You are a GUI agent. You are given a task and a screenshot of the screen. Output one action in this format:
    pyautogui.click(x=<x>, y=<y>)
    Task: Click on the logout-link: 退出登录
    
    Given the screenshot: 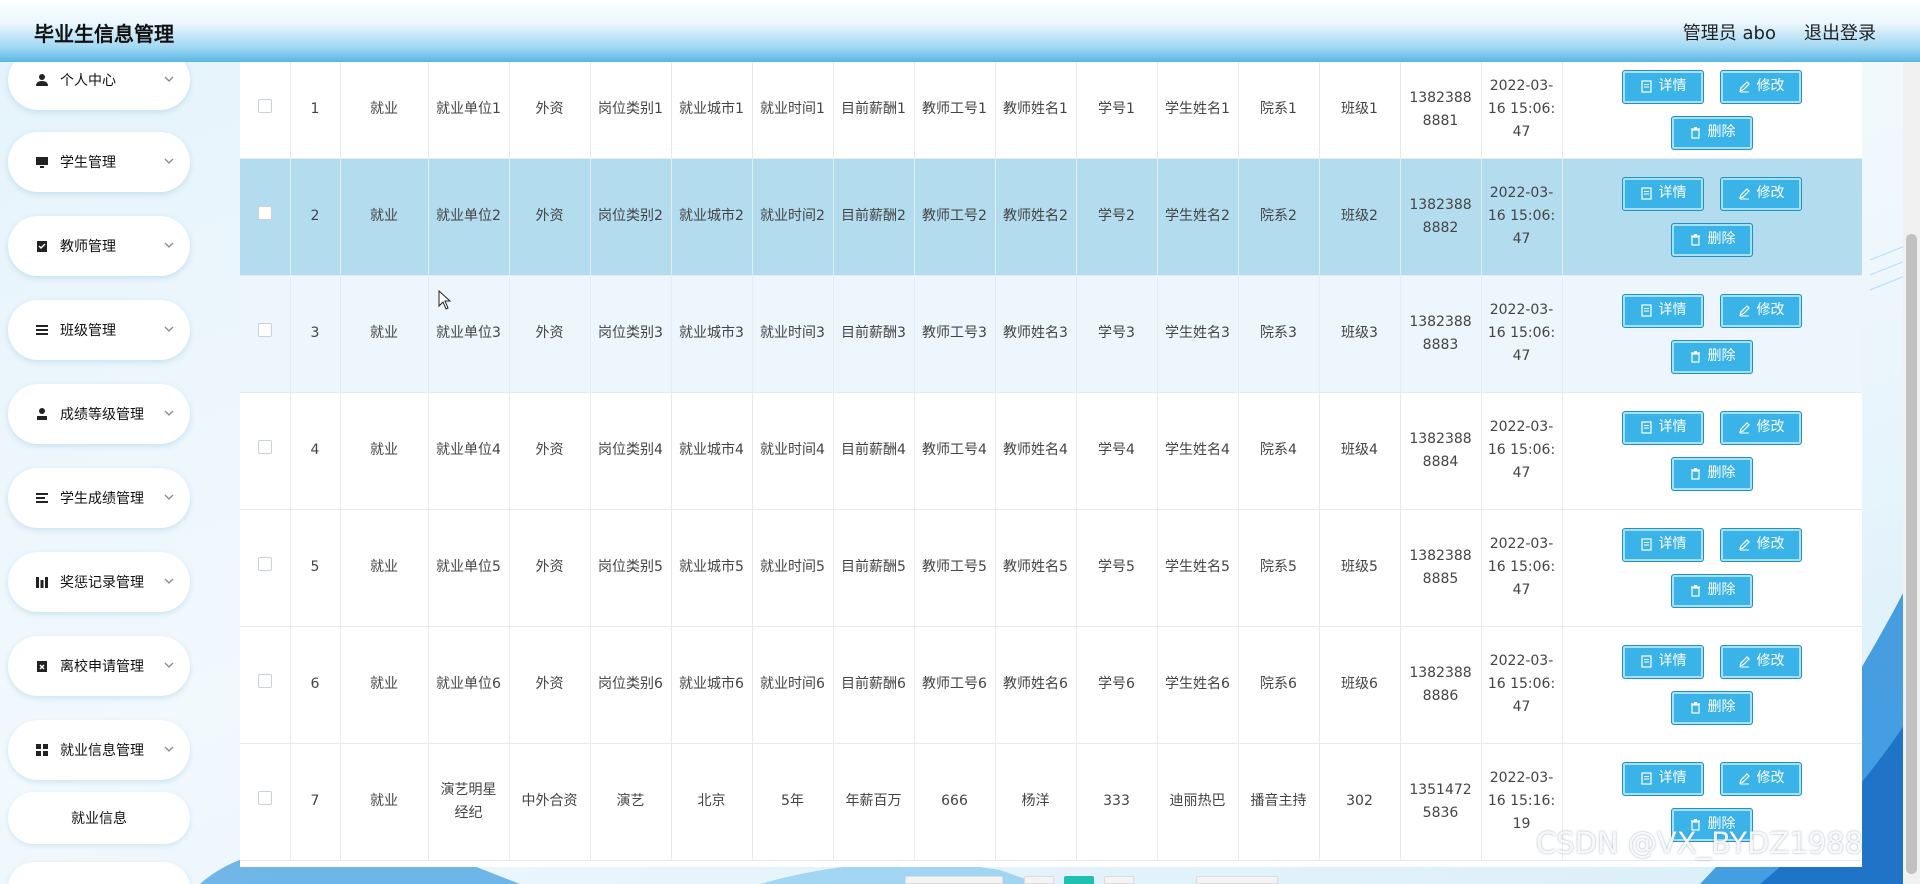 What is the action you would take?
    pyautogui.click(x=1840, y=32)
    